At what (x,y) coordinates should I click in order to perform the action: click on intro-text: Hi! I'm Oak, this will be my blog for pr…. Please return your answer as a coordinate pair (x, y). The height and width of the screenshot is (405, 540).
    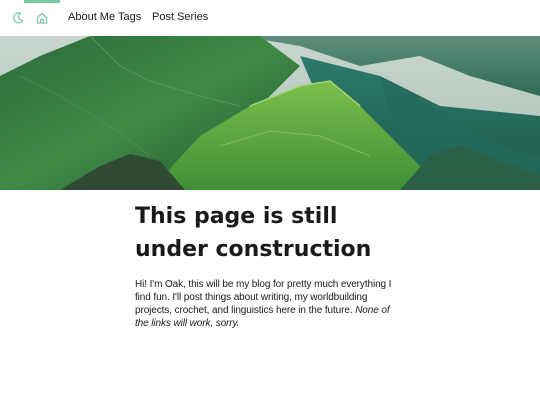
    Looking at the image, I should click on (263, 297).